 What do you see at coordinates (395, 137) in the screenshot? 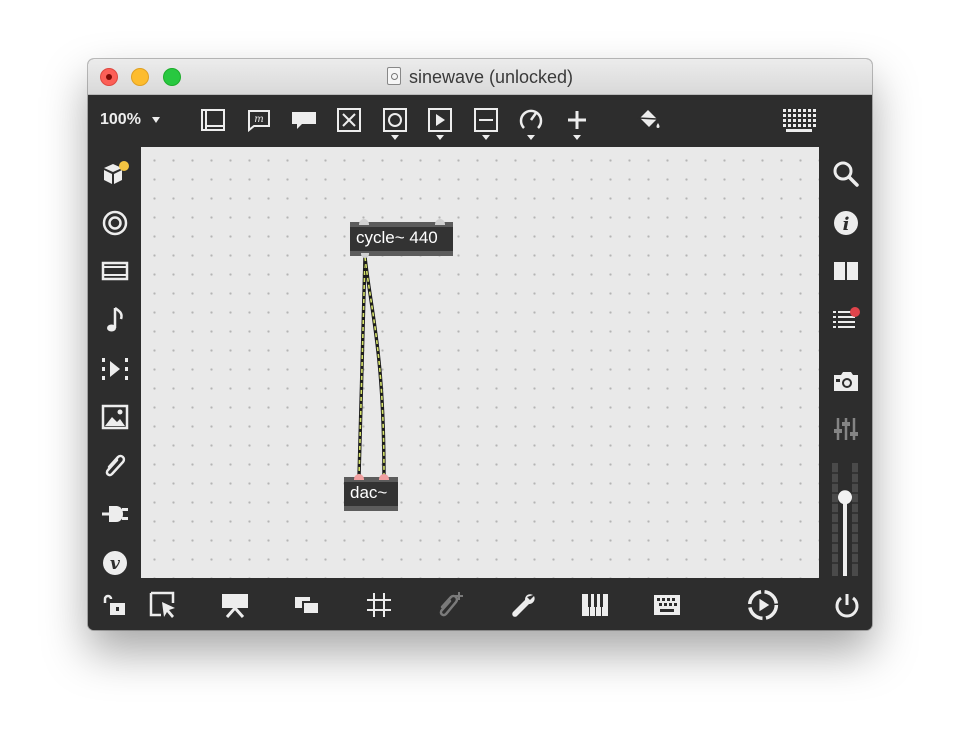
I see `button-dropdown-icon` at bounding box center [395, 137].